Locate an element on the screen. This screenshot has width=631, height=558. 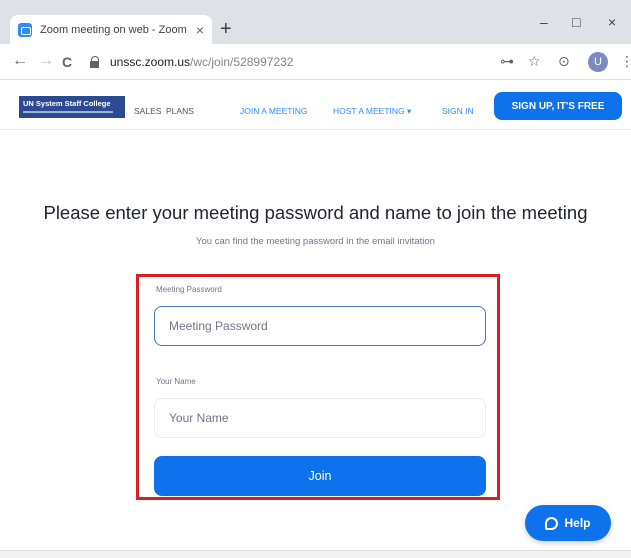
back-icon: ← is located at coordinates (20, 61).